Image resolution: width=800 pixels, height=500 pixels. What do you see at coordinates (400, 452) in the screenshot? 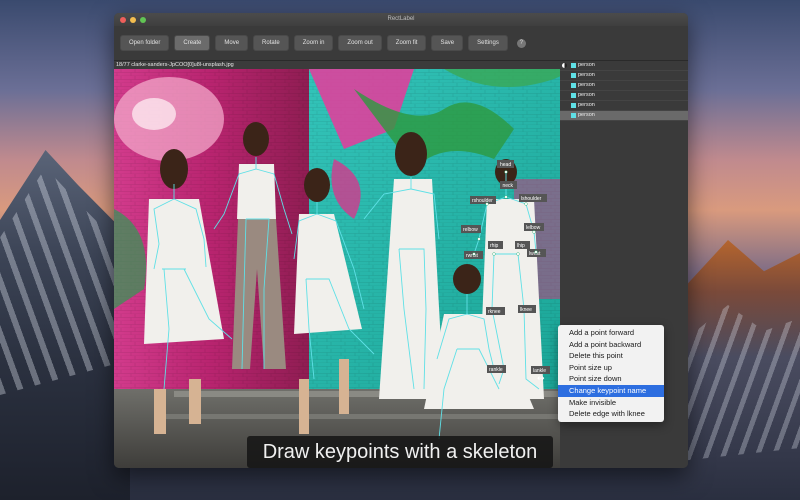
I see `caption-banner: Draw keypoints with a skeleton` at bounding box center [400, 452].